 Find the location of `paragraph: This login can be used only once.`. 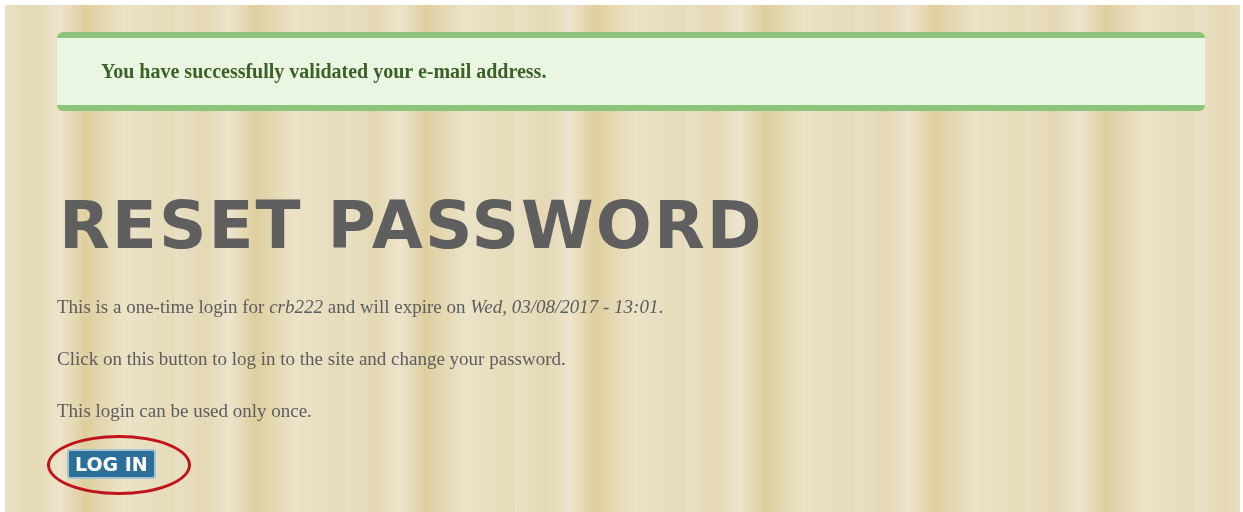

paragraph: This login can be used only once. is located at coordinates (185, 411).